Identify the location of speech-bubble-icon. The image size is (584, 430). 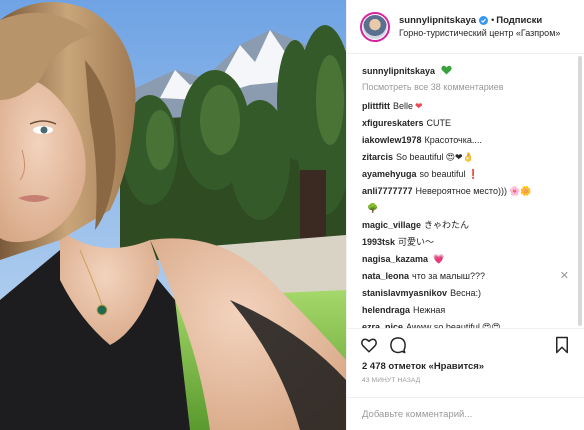
(398, 345).